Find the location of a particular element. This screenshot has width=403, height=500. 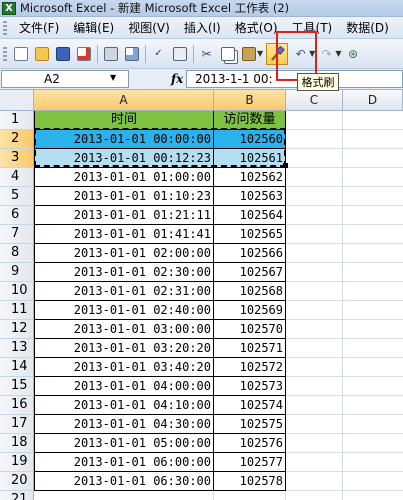

name-box-dropdown-icon: ▼ is located at coordinates (113, 77).